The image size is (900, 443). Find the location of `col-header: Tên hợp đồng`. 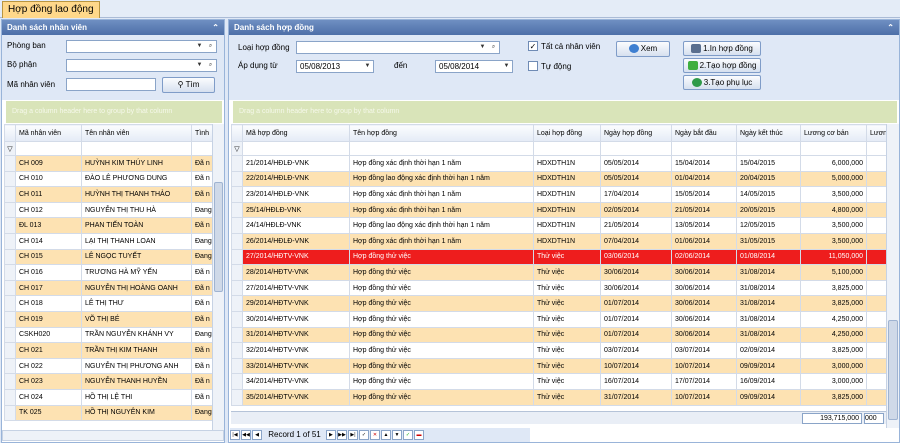

col-header: Tên hợp đồng is located at coordinates (441, 133).